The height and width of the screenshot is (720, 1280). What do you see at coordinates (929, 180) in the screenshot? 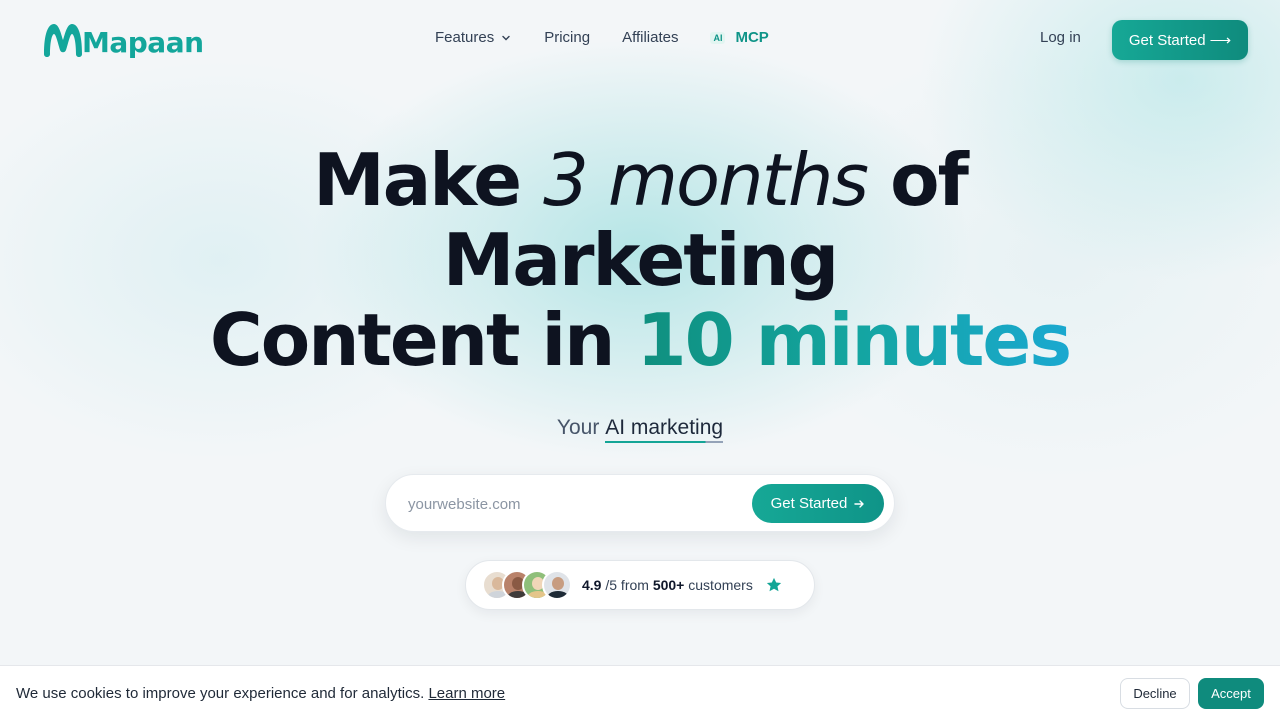
I see `headline-of: of` at bounding box center [929, 180].